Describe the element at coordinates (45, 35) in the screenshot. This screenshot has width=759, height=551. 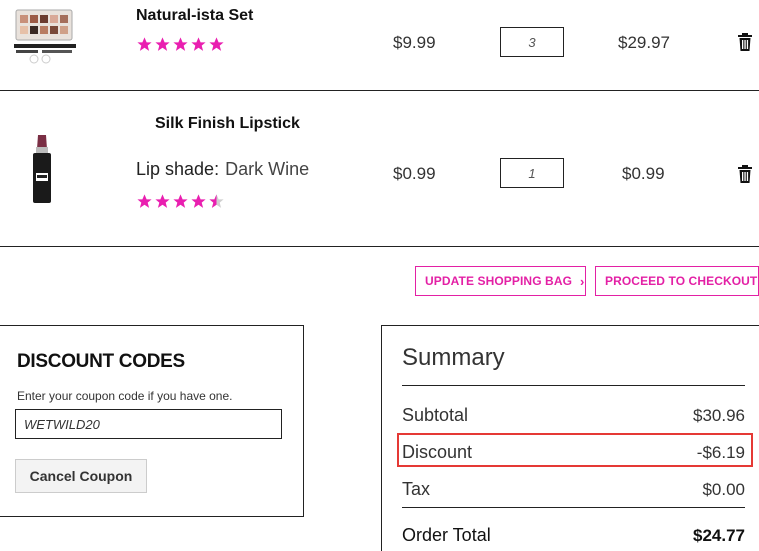
I see `product-image-palette` at that location.